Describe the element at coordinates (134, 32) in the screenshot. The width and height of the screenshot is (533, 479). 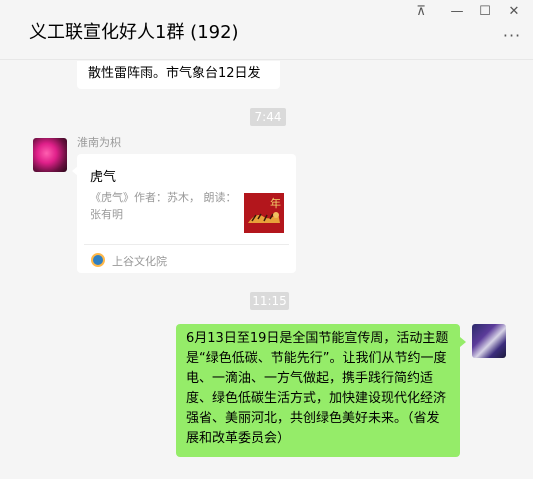
I see `chat-title: 义工联宣化好人1群 (192)` at that location.